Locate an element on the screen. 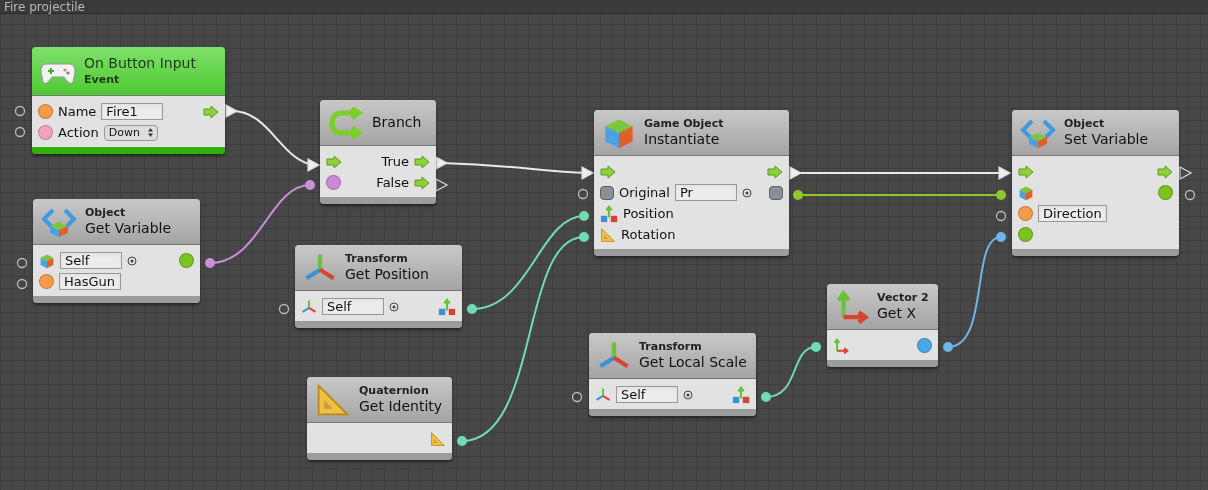  node-title: Get X is located at coordinates (897, 313).